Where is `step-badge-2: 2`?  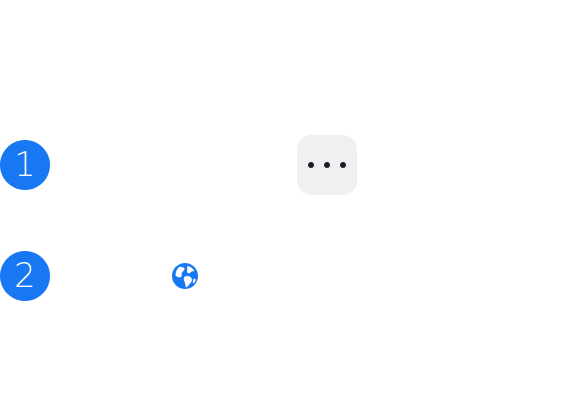
step-badge-2: 2 is located at coordinates (25, 276).